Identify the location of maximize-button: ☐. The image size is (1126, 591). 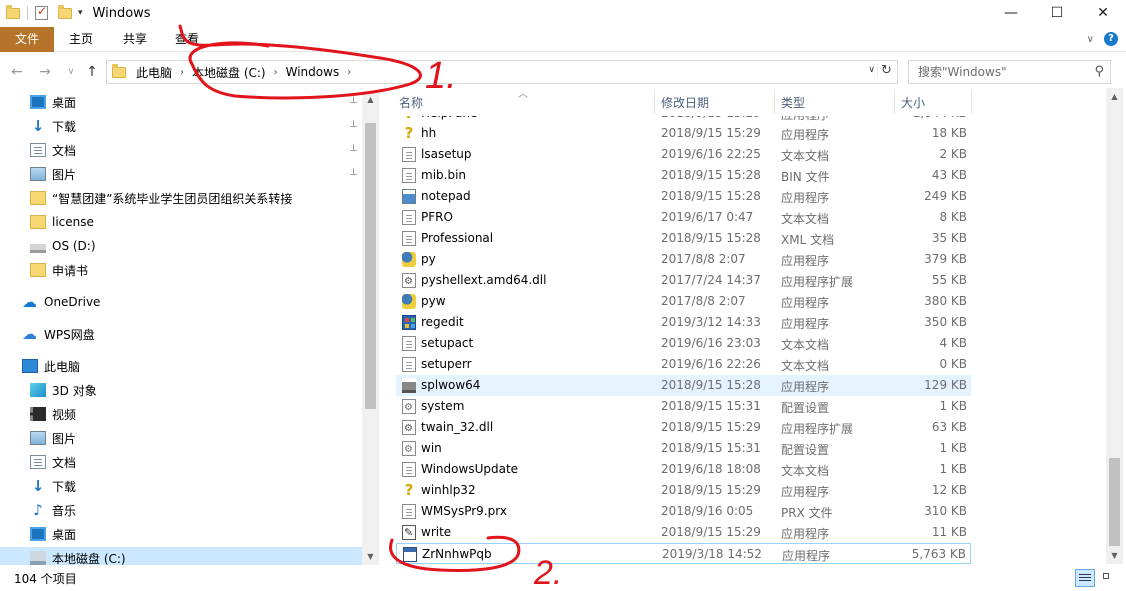
(1057, 13).